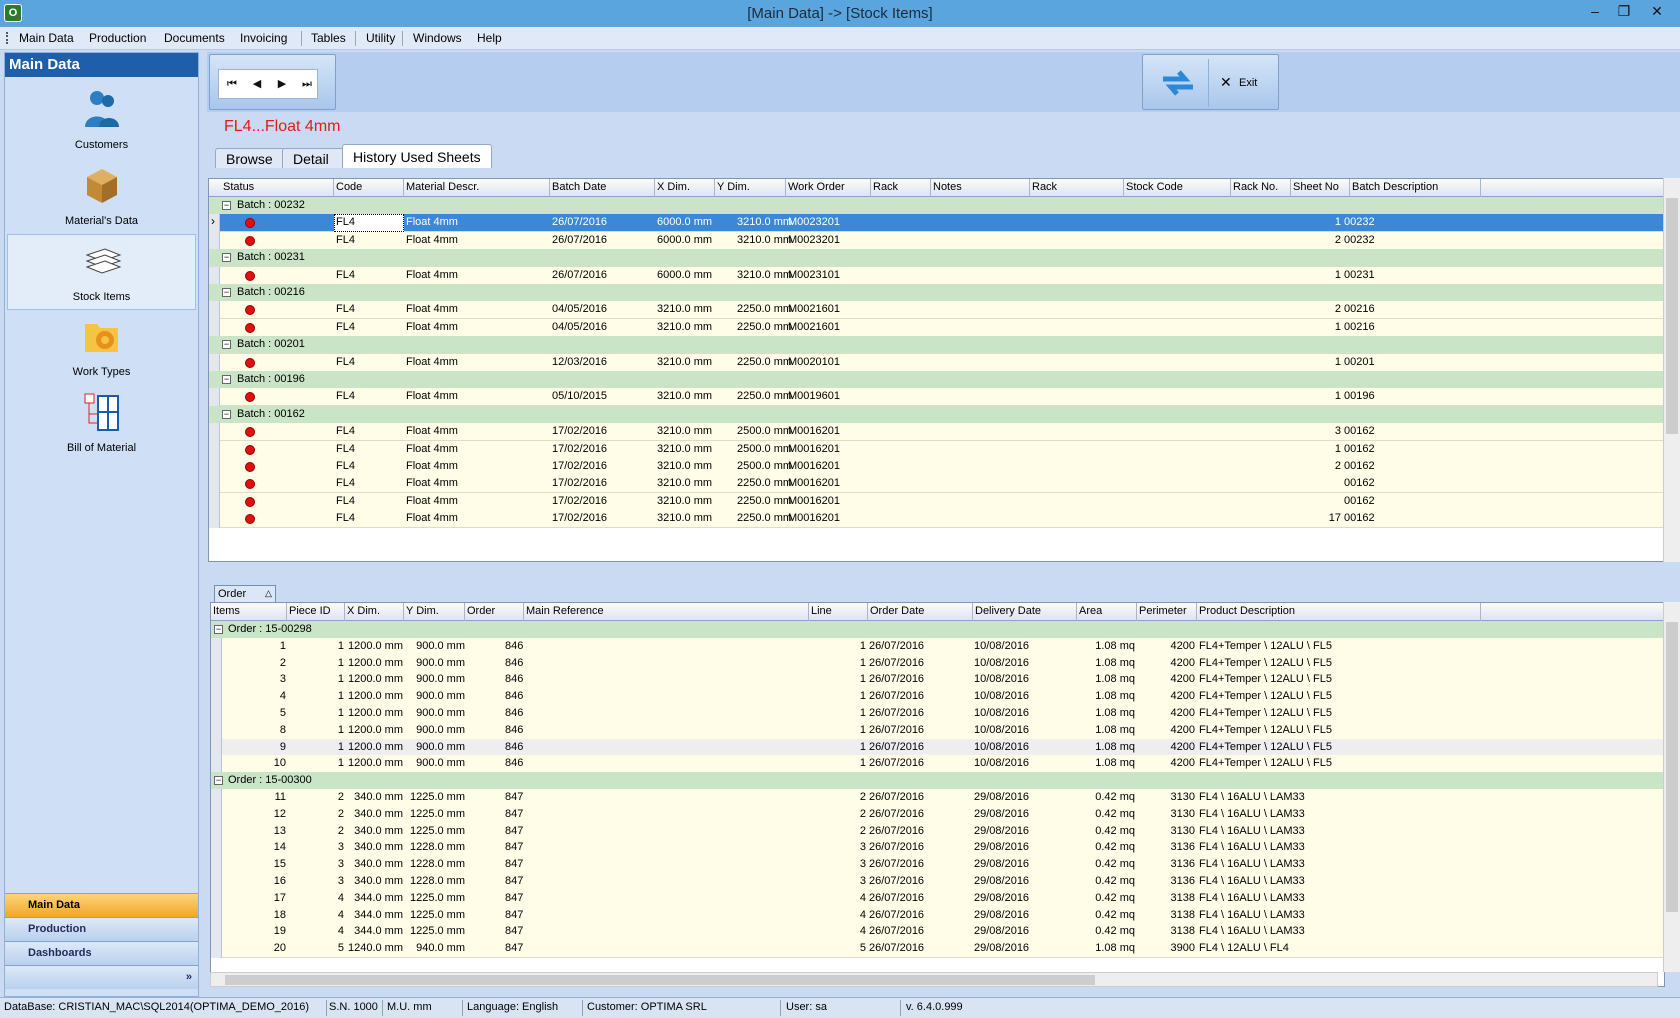 The height and width of the screenshot is (1018, 1680). I want to click on column-header: Y Dim., so click(750, 188).